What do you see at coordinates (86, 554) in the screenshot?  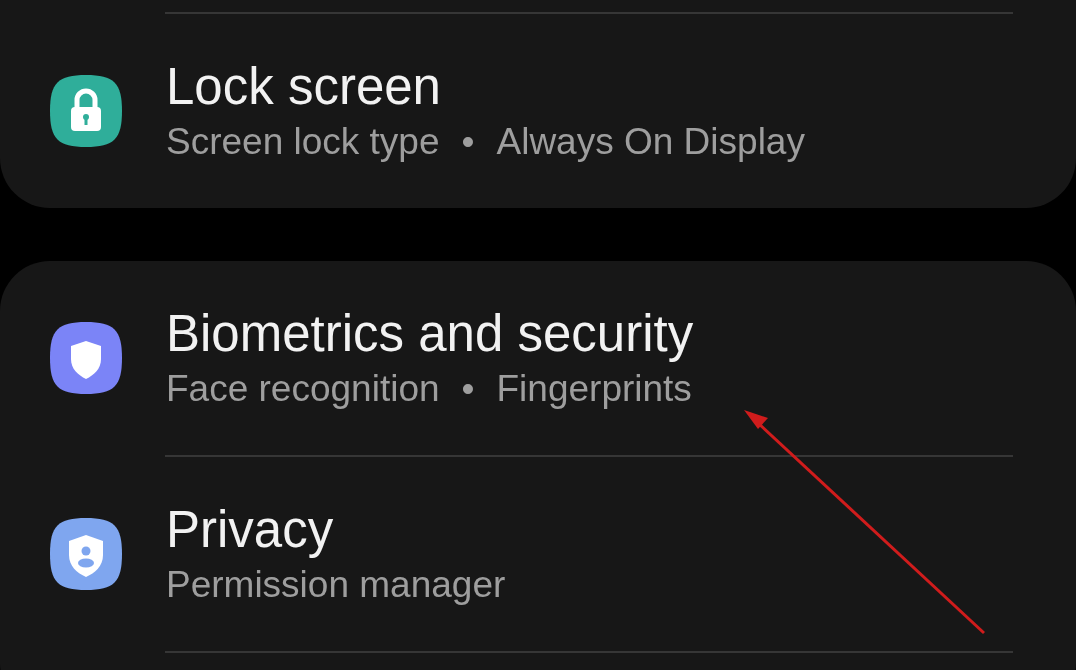 I see `shield-person-icon` at bounding box center [86, 554].